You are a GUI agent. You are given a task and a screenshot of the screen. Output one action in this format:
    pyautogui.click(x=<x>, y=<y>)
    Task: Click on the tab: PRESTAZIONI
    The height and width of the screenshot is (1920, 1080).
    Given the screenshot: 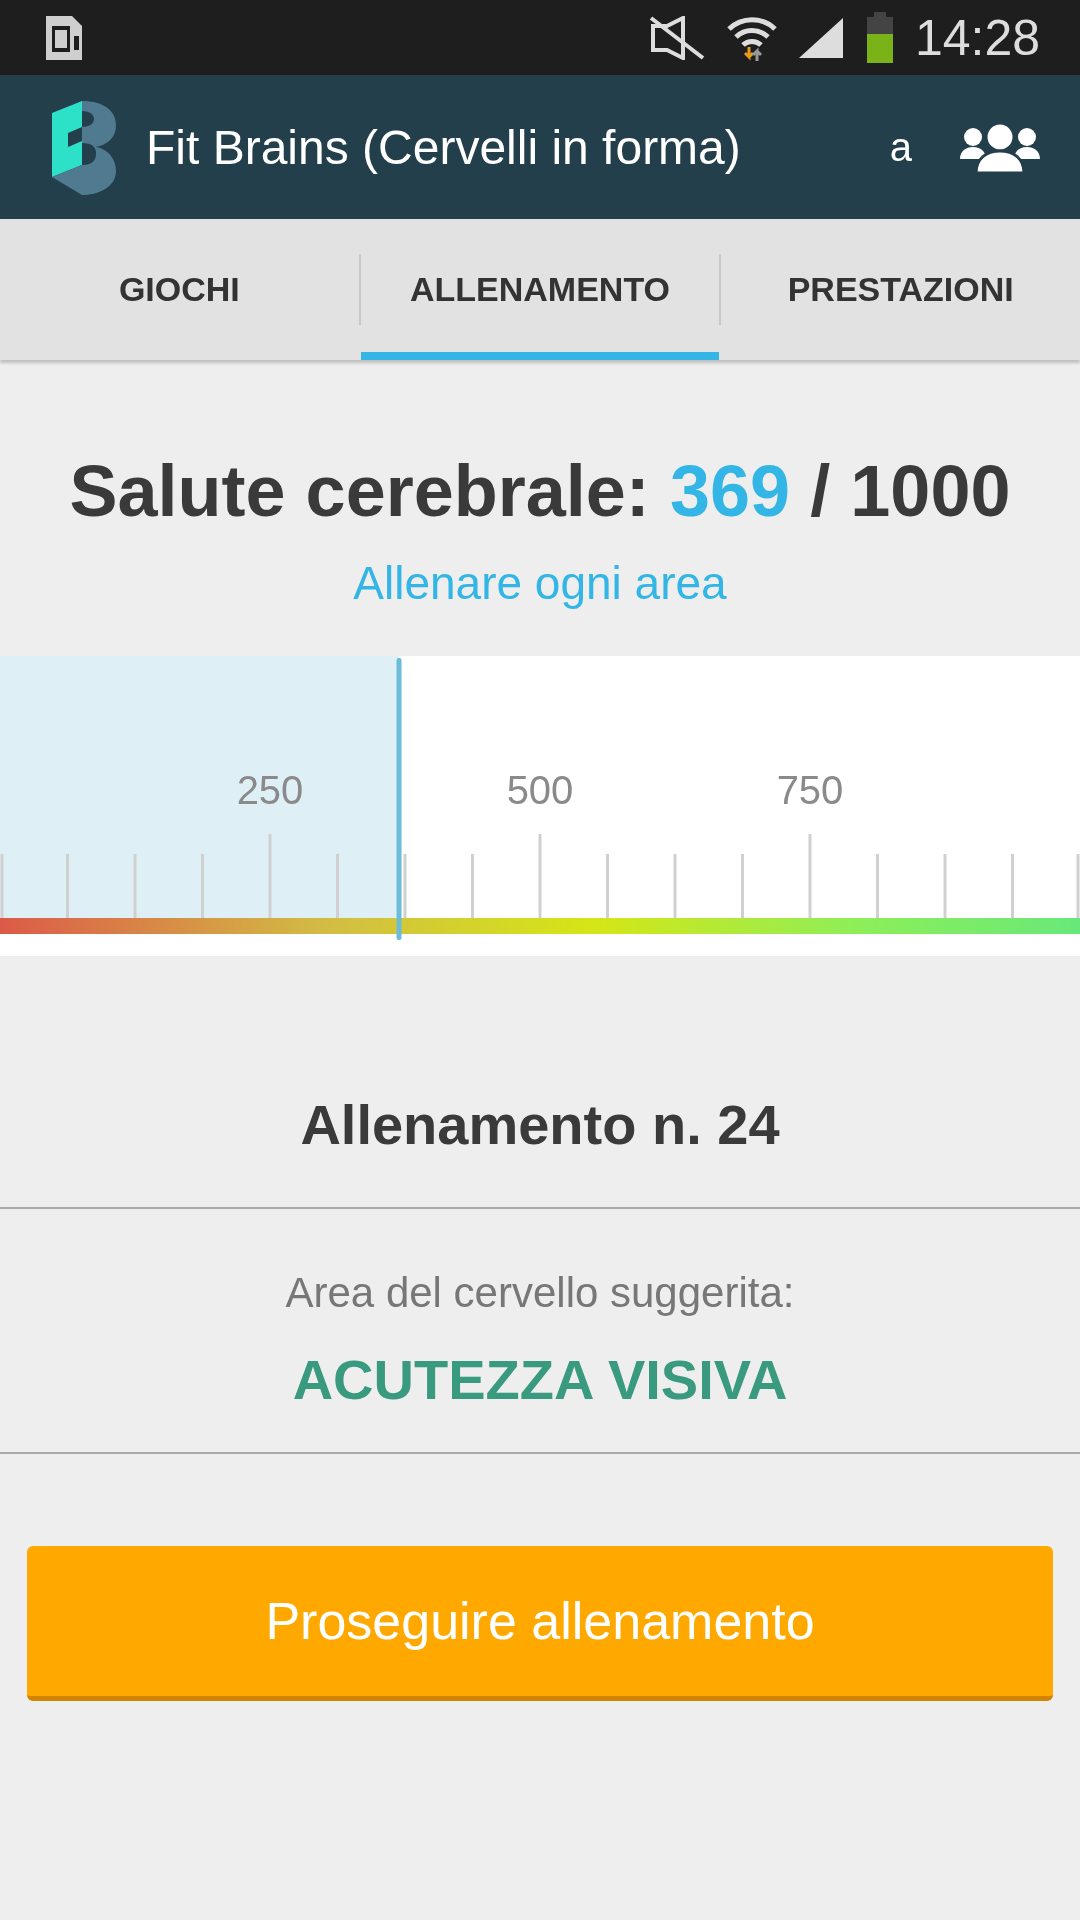 What is the action you would take?
    pyautogui.click(x=900, y=289)
    